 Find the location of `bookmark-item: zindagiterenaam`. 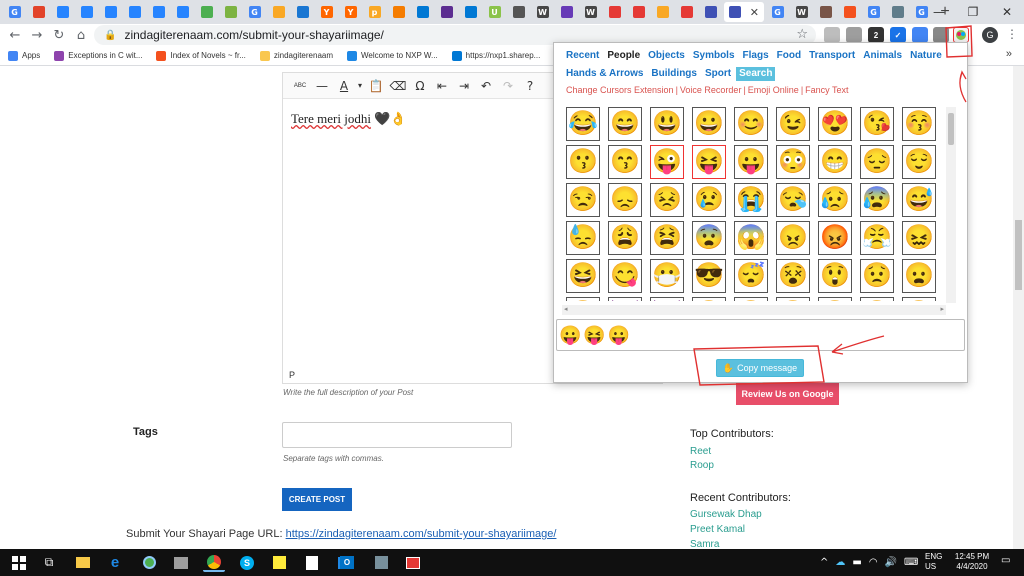

bookmark-item: zindagiterenaam is located at coordinates (296, 55).